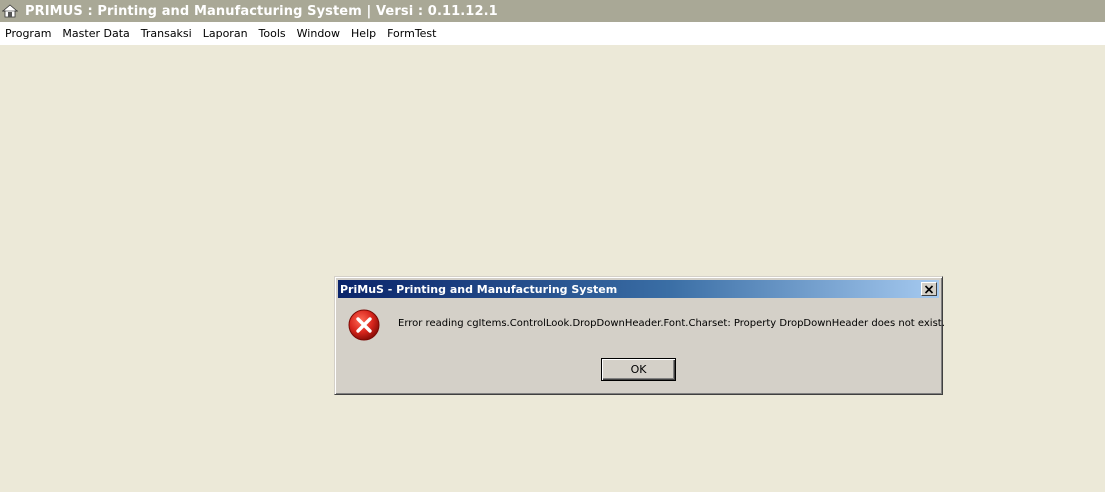 The width and height of the screenshot is (1105, 492). I want to click on menu-laporan: Laporan, so click(225, 33).